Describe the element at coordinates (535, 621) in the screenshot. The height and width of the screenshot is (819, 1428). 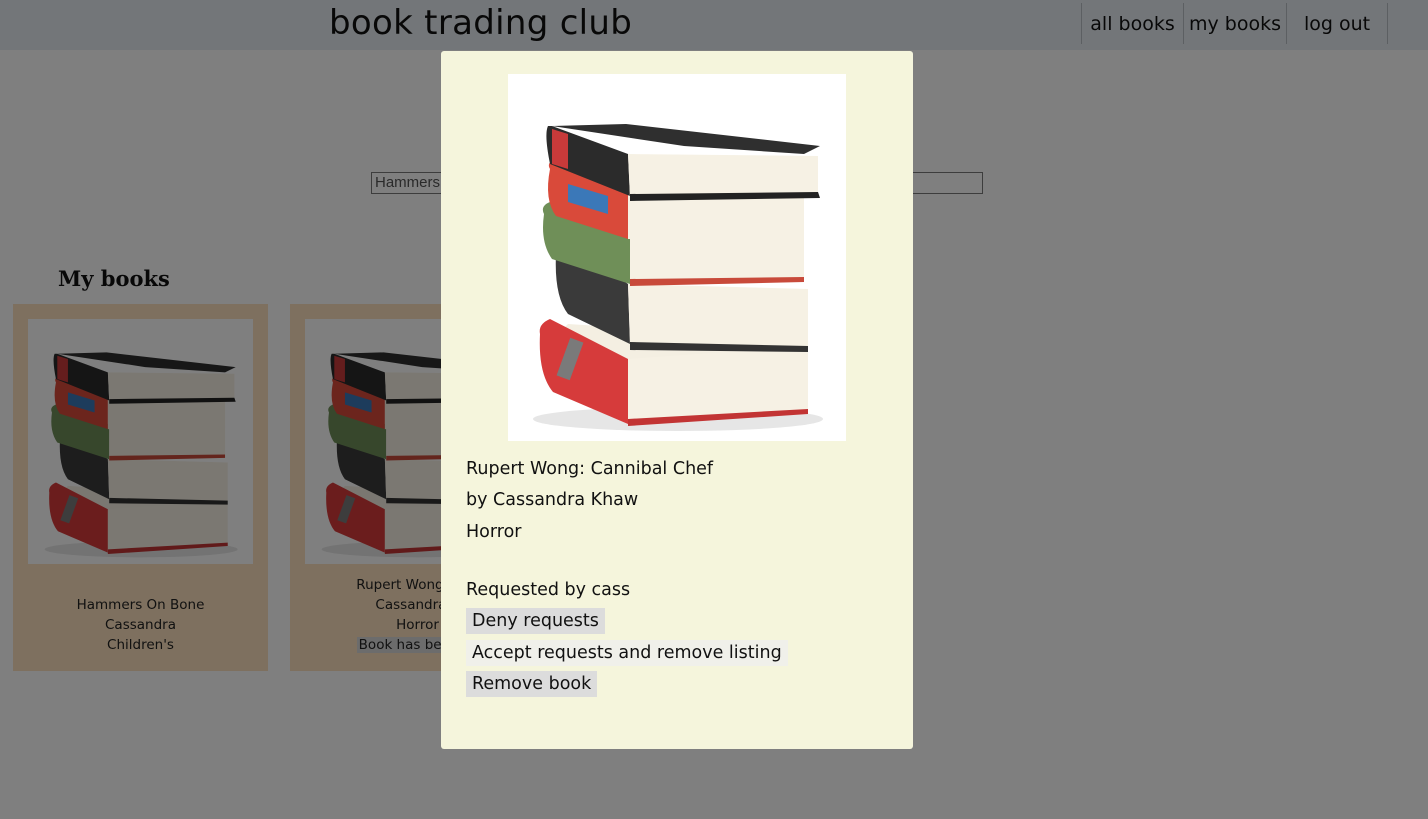
I see `deny-requests-button: Deny requests` at that location.